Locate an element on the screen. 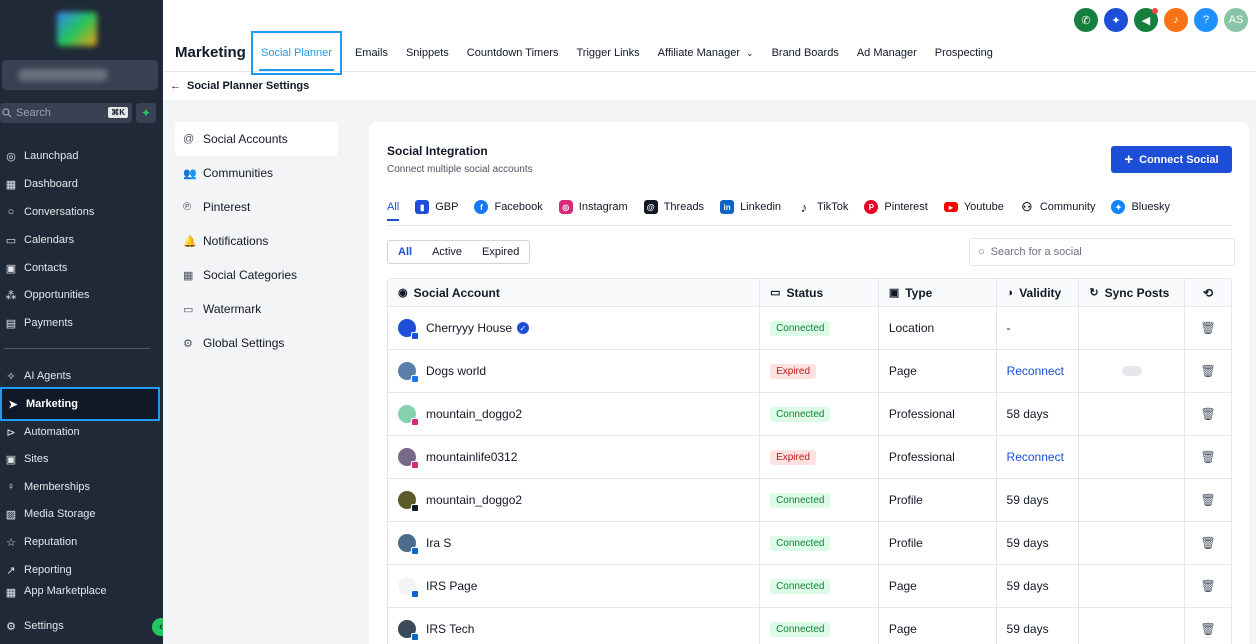 This screenshot has height=644, width=1256. menu-global-settings: ⚙ Global Settings is located at coordinates (256, 343).